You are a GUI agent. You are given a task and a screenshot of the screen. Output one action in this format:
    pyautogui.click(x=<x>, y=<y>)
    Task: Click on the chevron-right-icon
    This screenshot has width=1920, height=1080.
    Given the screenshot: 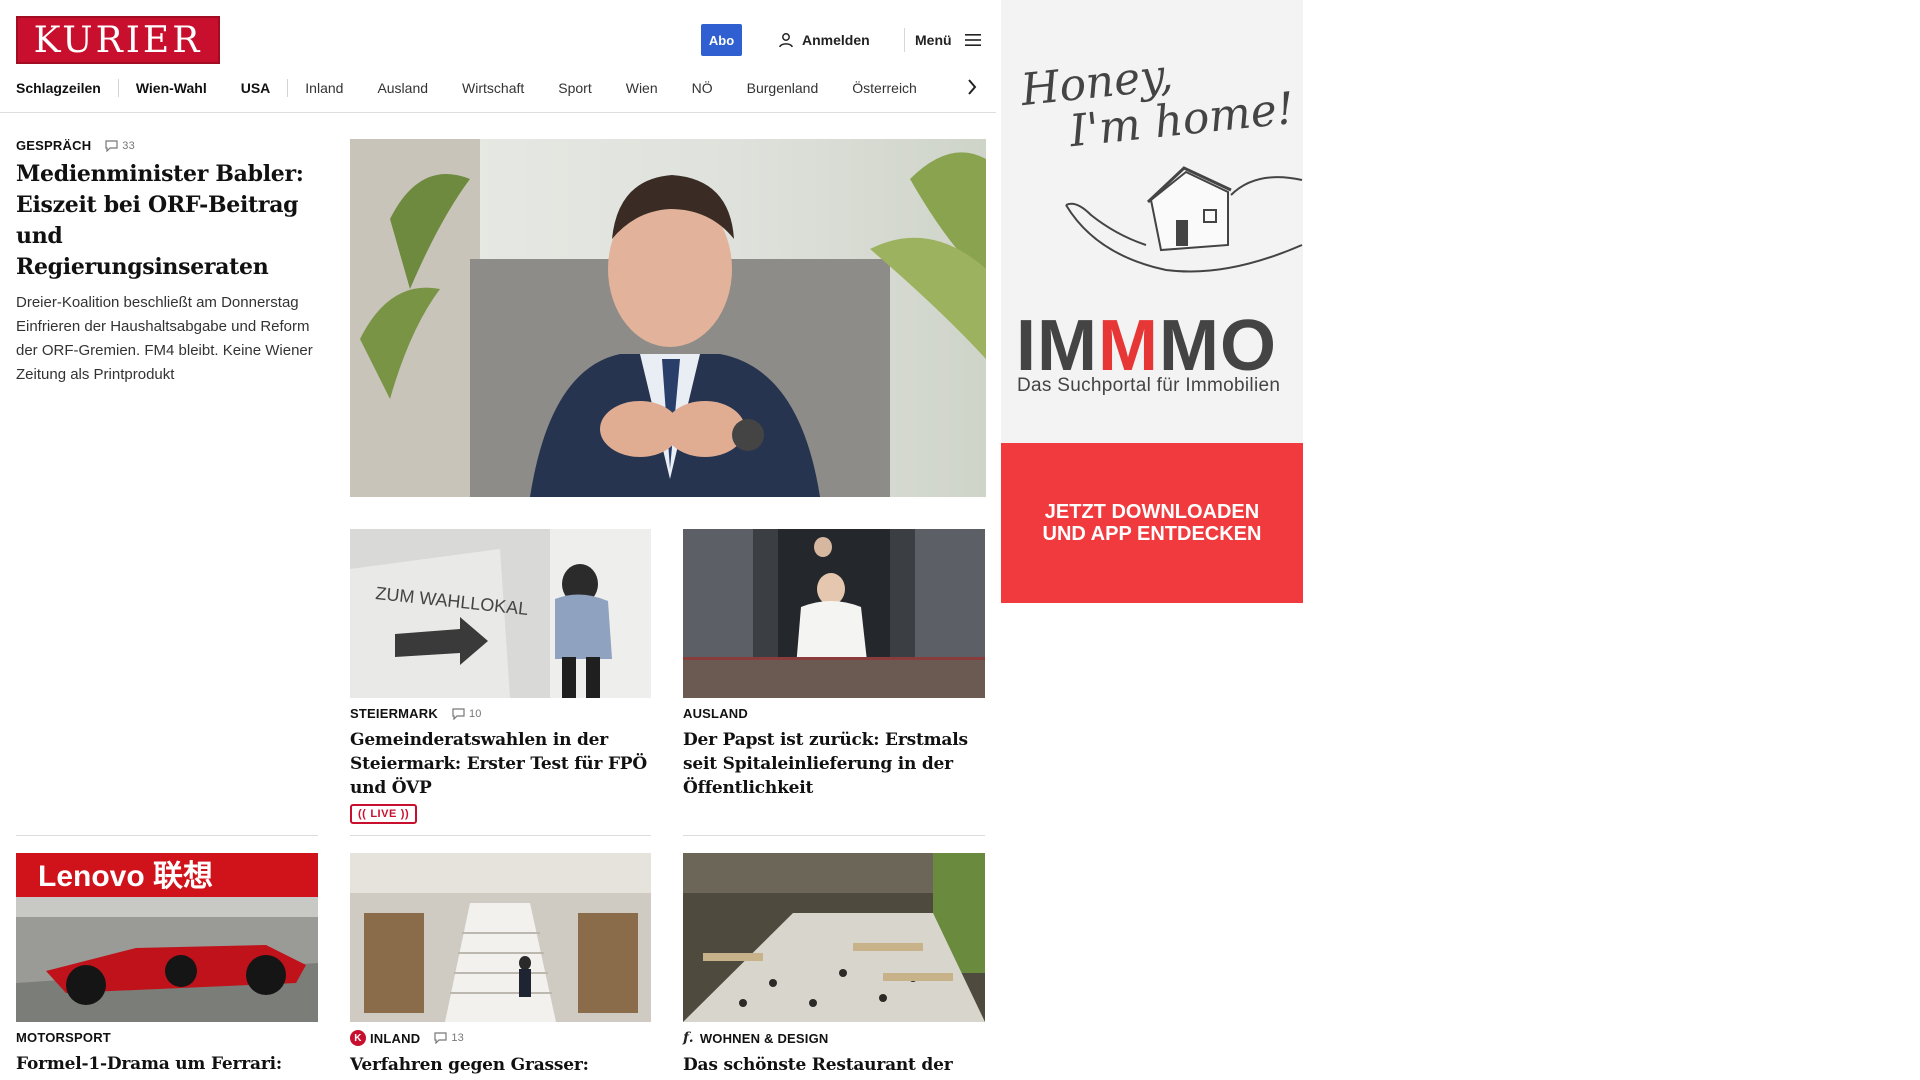 What is the action you would take?
    pyautogui.click(x=972, y=87)
    